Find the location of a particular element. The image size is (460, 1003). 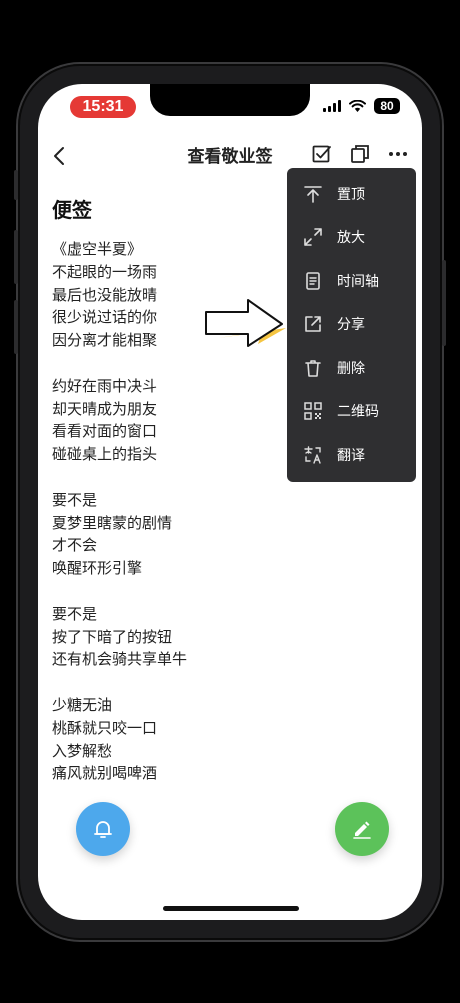

poem-line: 看看对面的窗口 is located at coordinates (105, 431).